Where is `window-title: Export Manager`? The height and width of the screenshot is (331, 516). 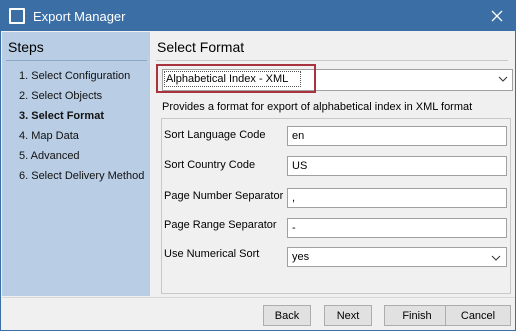
window-title: Export Manager is located at coordinates (79, 16).